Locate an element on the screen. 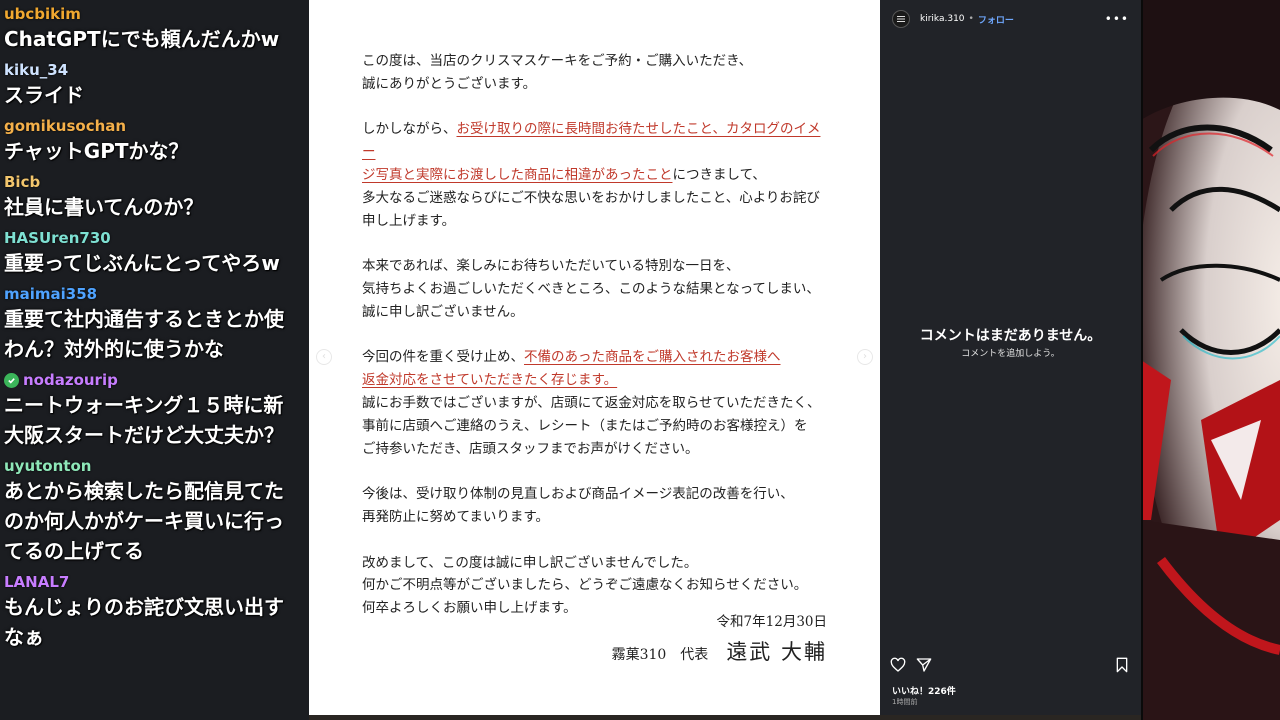 The image size is (1280, 720). chat-text: 重要ってじぶんにとってやろw is located at coordinates (142, 263).